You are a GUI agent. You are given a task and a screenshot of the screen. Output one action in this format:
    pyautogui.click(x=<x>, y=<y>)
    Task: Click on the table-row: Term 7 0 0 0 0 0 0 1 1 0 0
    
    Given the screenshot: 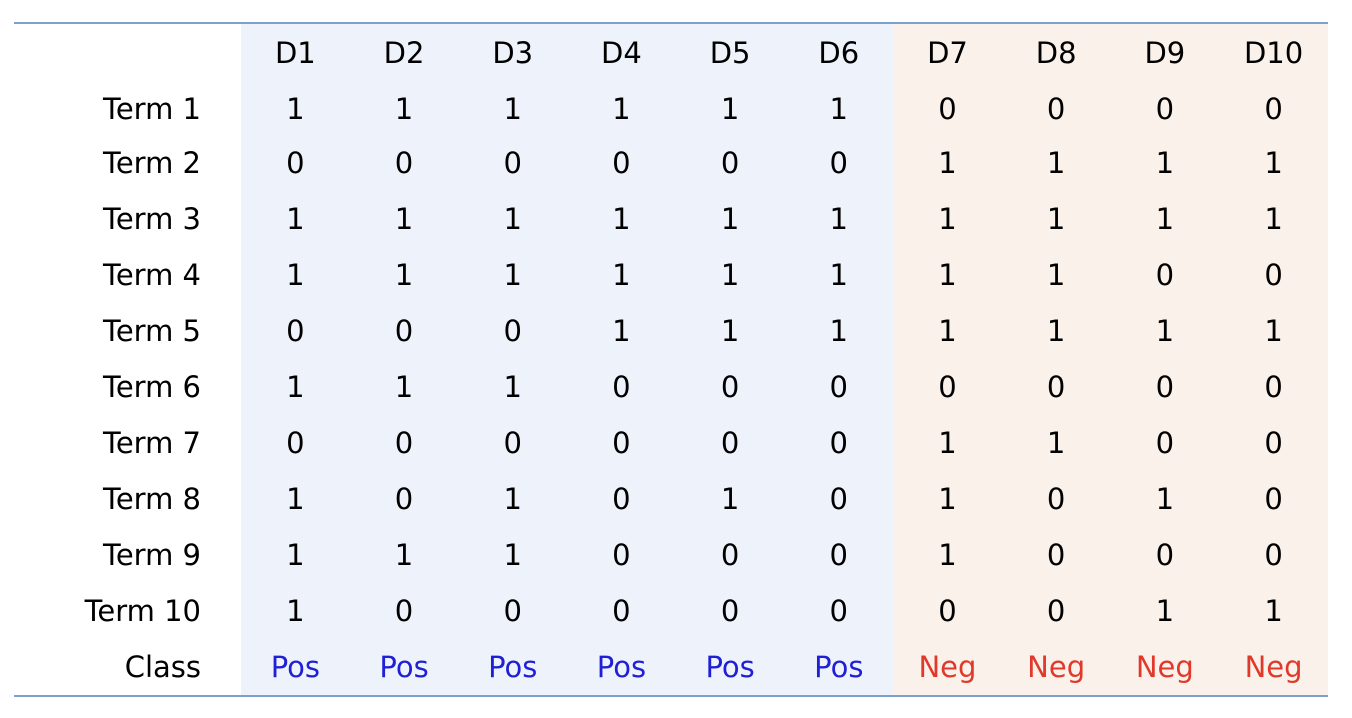 What is the action you would take?
    pyautogui.click(x=671, y=443)
    